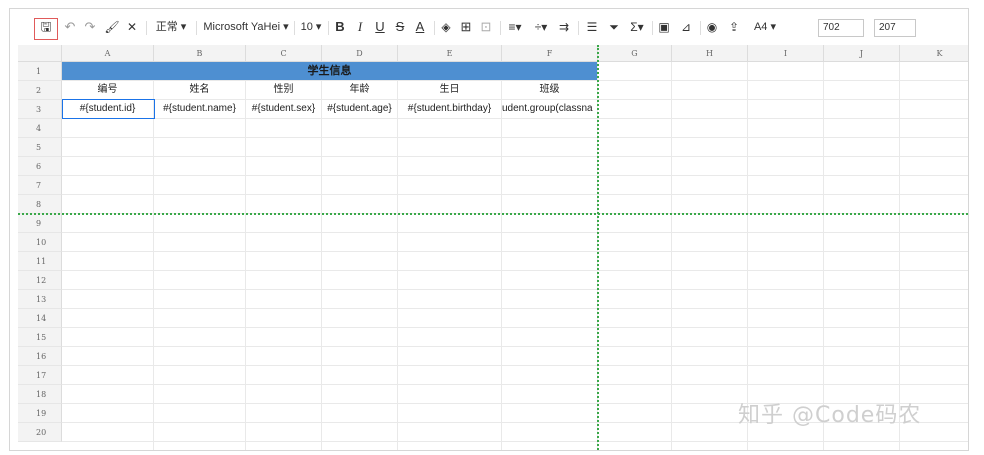 Image resolution: width=984 pixels, height=455 pixels. I want to click on bold-icon: B, so click(340, 27).